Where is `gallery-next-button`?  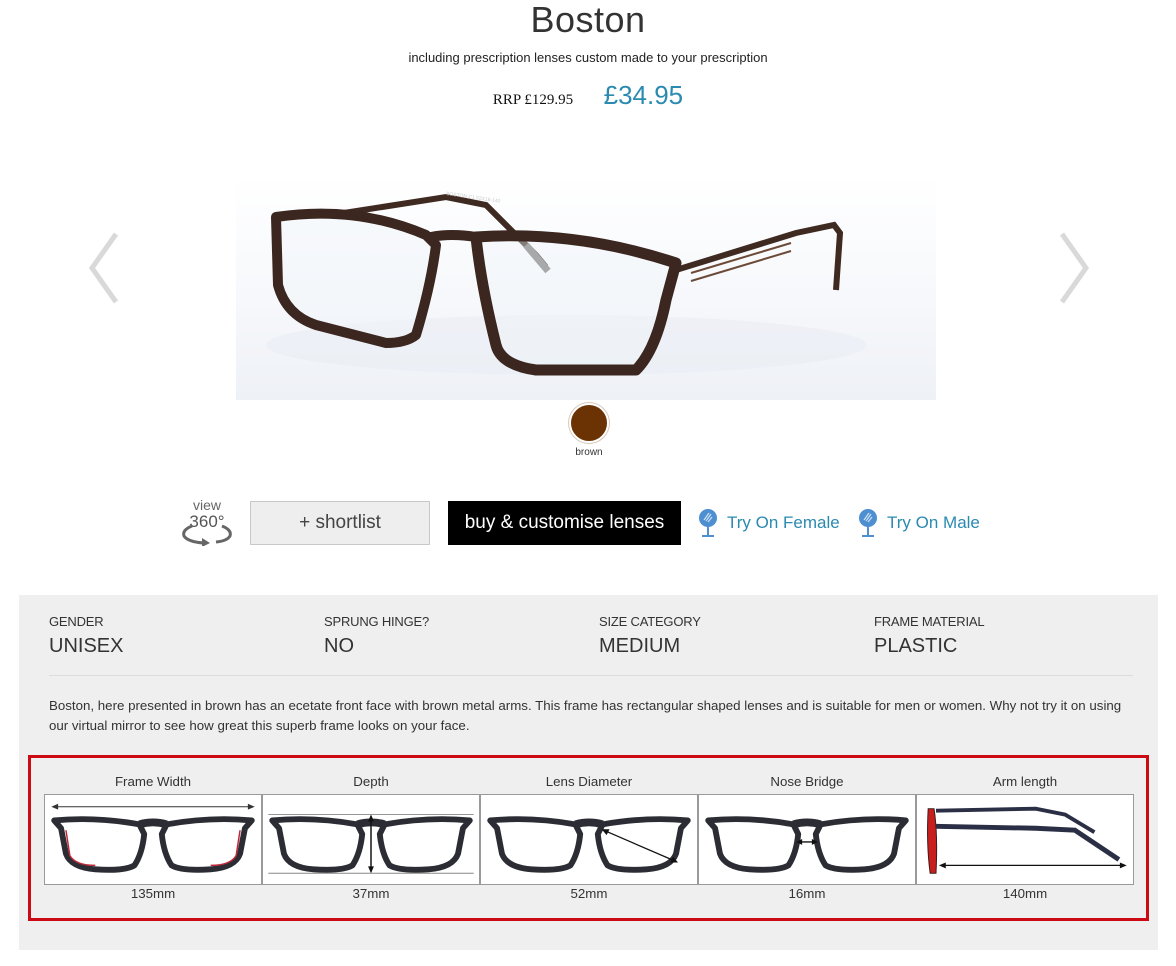
gallery-next-button is located at coordinates (1074, 268).